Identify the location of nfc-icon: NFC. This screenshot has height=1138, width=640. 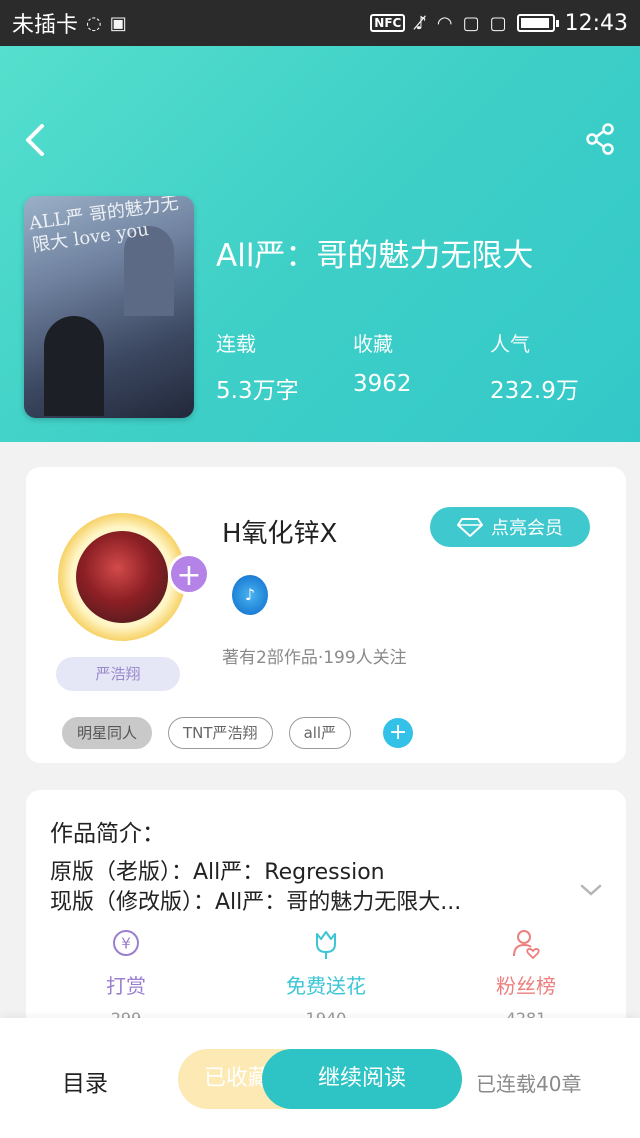
(388, 23).